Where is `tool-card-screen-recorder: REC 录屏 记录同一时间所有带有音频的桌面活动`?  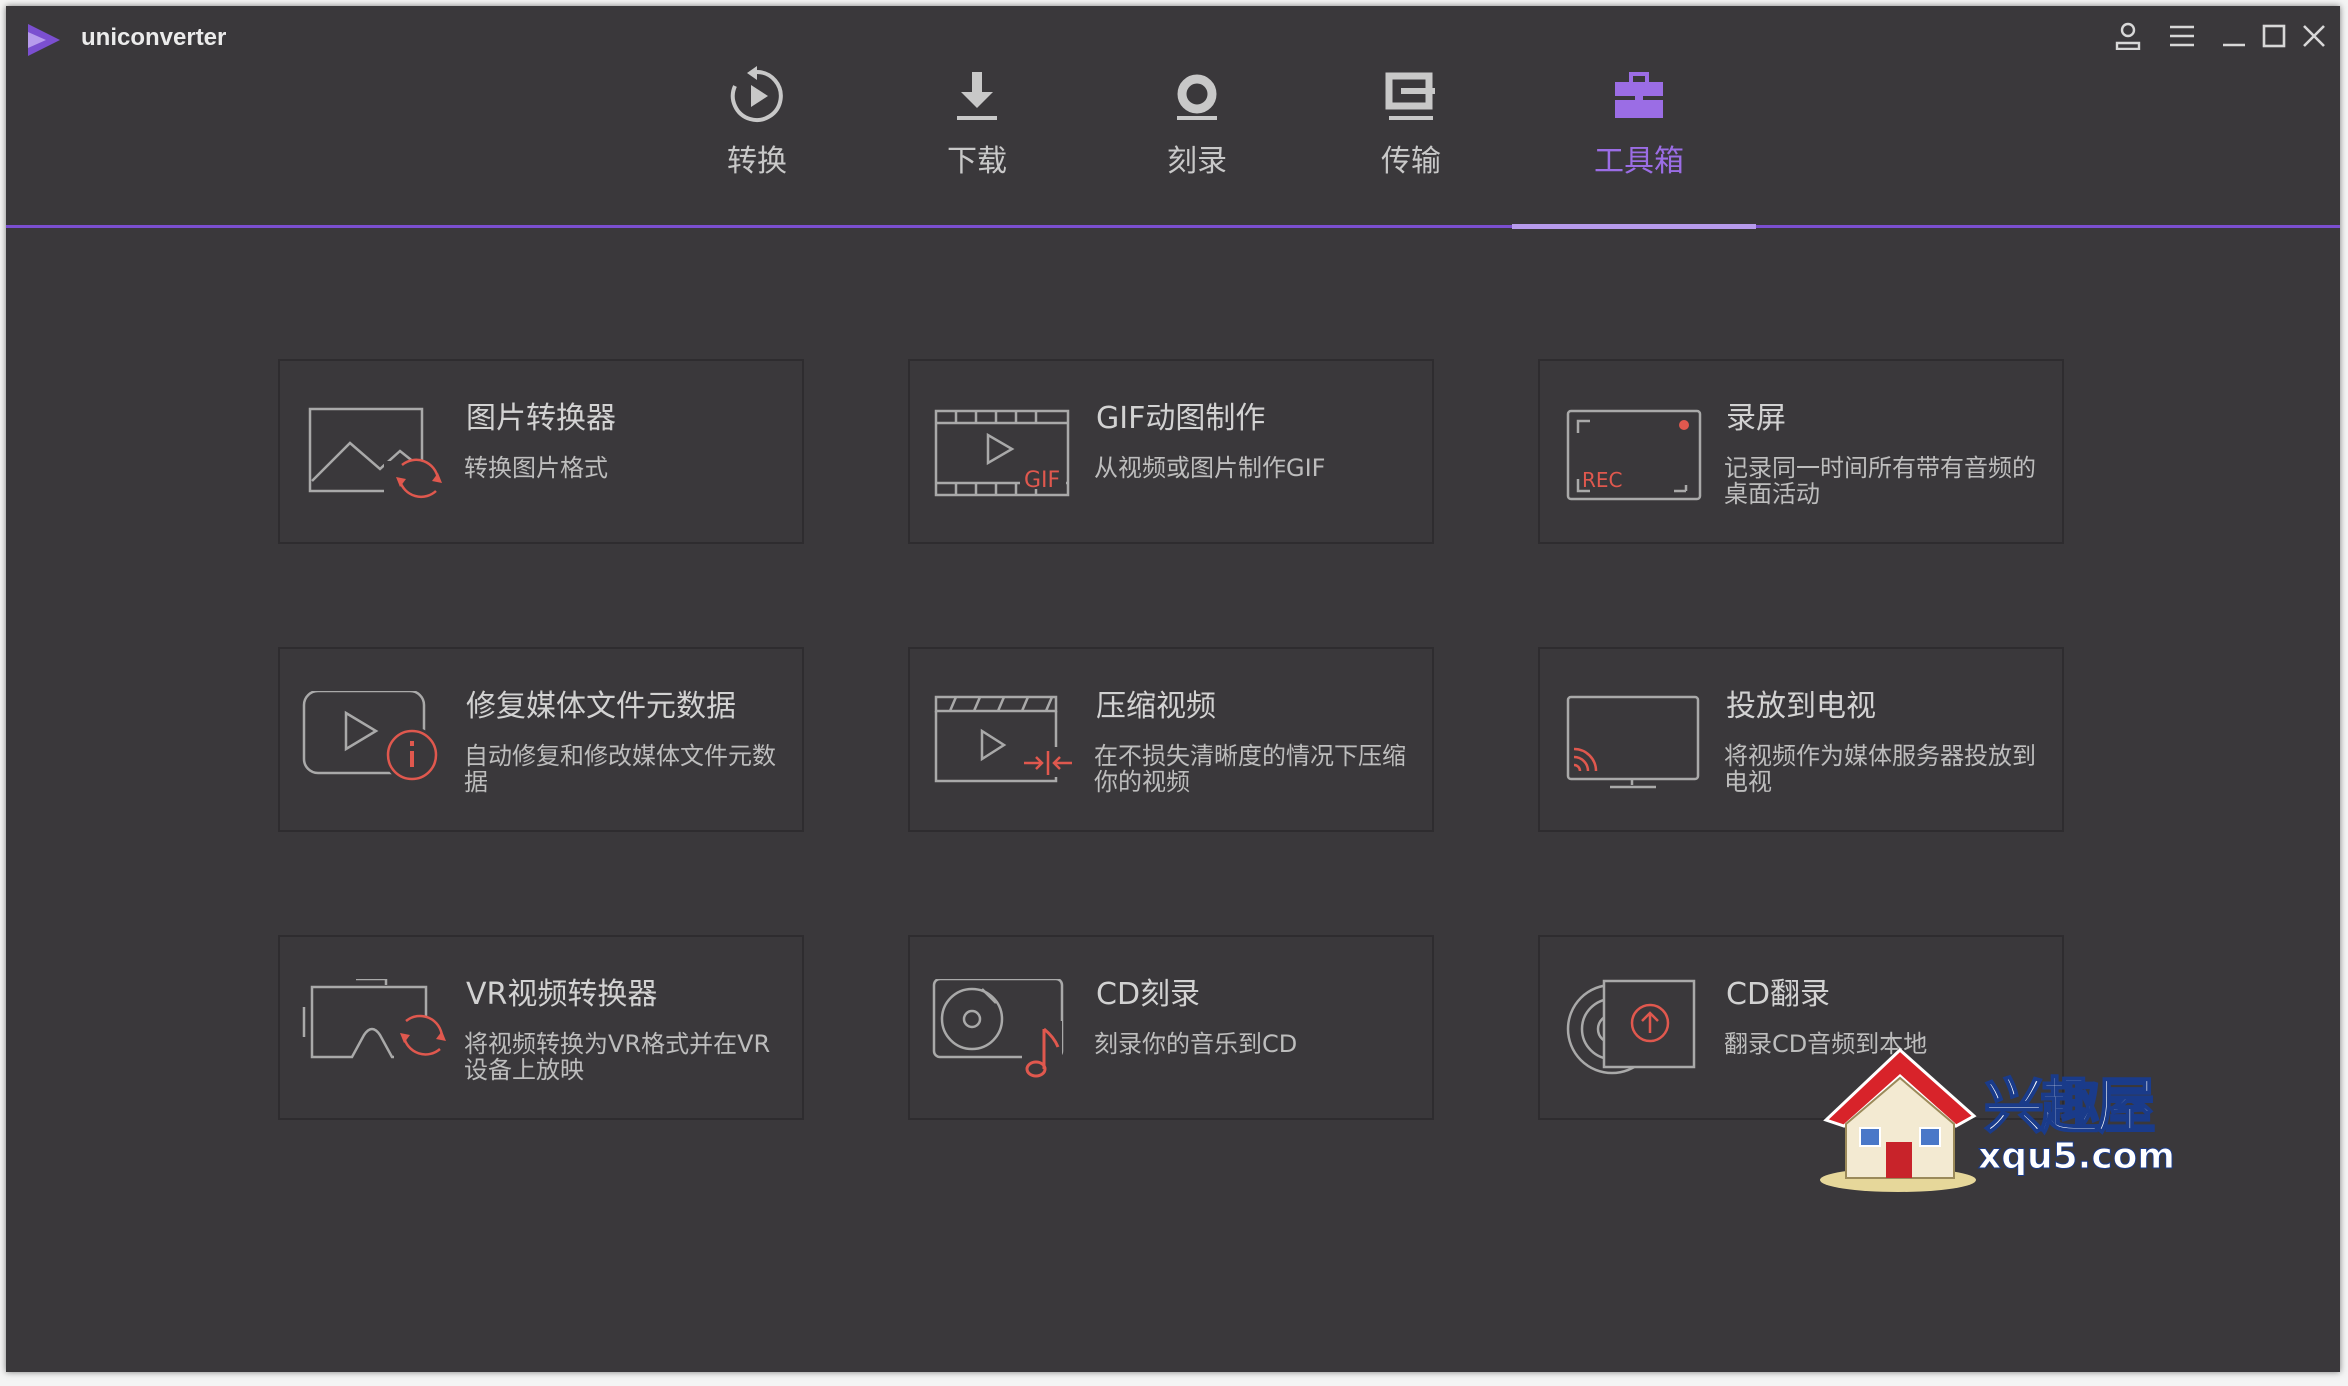 tool-card-screen-recorder: REC 录屏 记录同一时间所有带有音频的桌面活动 is located at coordinates (1801, 451).